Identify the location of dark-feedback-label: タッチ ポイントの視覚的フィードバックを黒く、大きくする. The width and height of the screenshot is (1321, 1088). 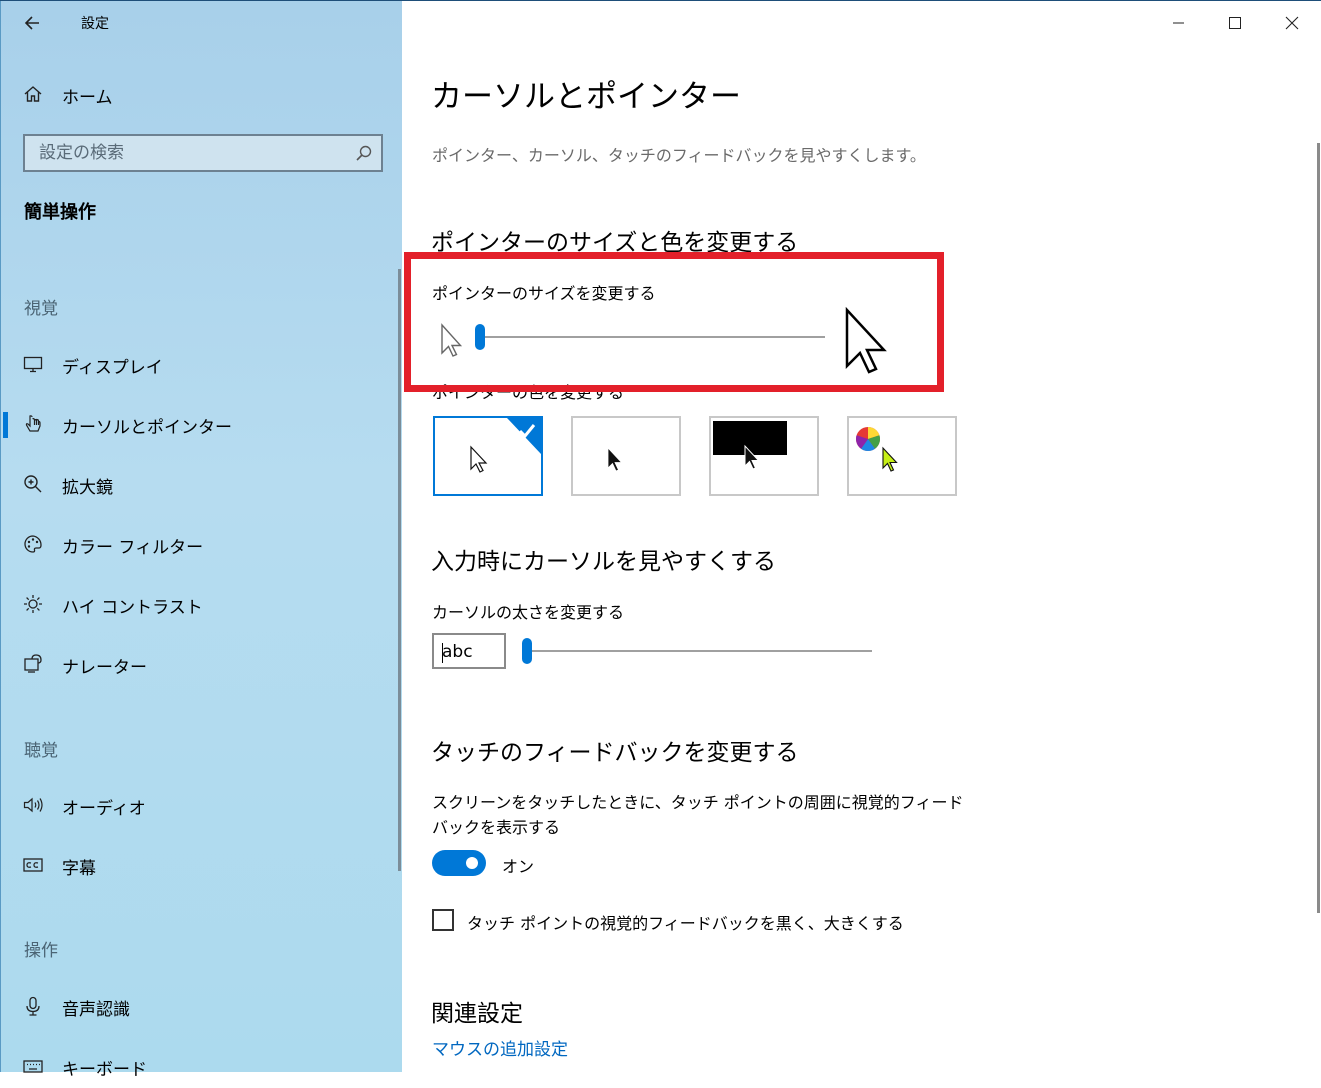
(685, 922).